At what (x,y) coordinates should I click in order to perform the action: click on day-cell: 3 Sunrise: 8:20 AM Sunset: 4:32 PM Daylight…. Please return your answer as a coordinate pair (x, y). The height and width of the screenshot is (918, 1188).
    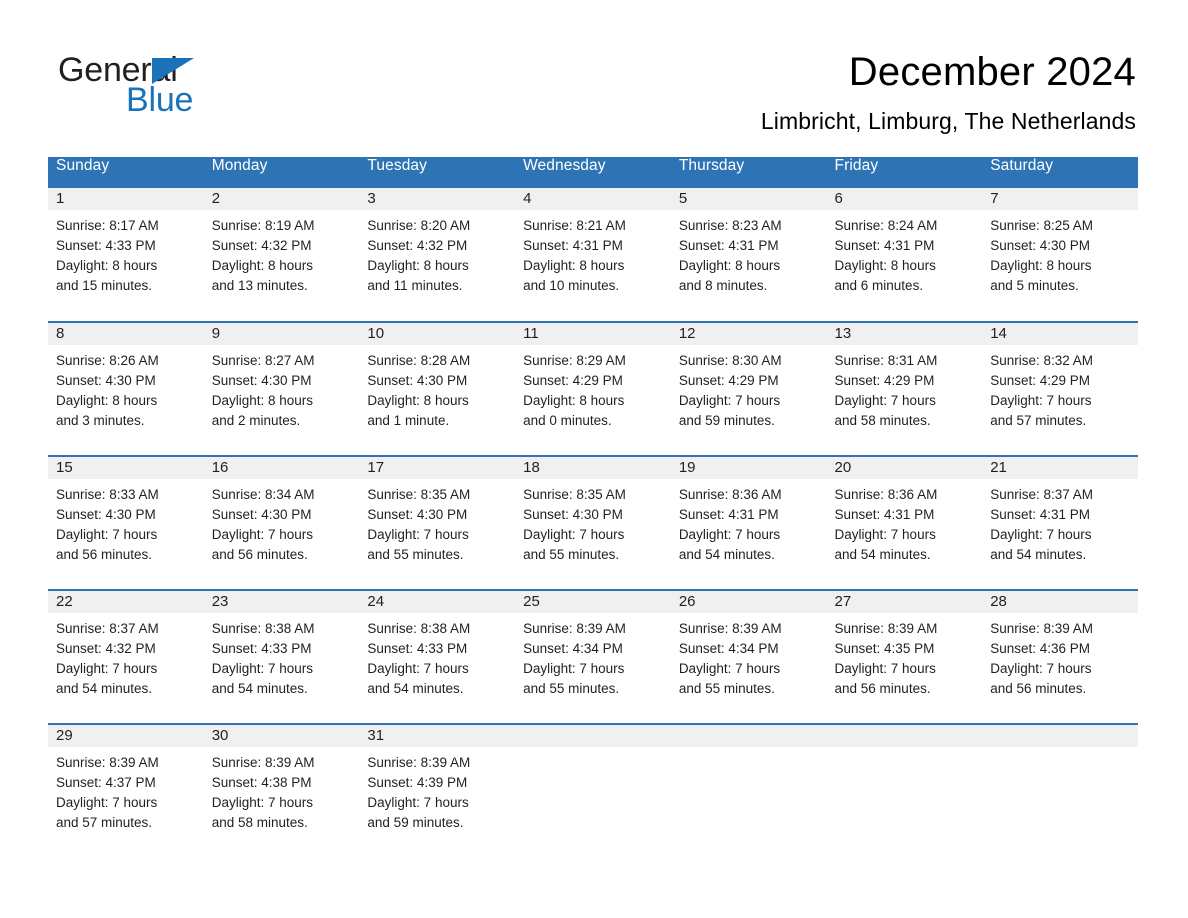
    Looking at the image, I should click on (437, 255).